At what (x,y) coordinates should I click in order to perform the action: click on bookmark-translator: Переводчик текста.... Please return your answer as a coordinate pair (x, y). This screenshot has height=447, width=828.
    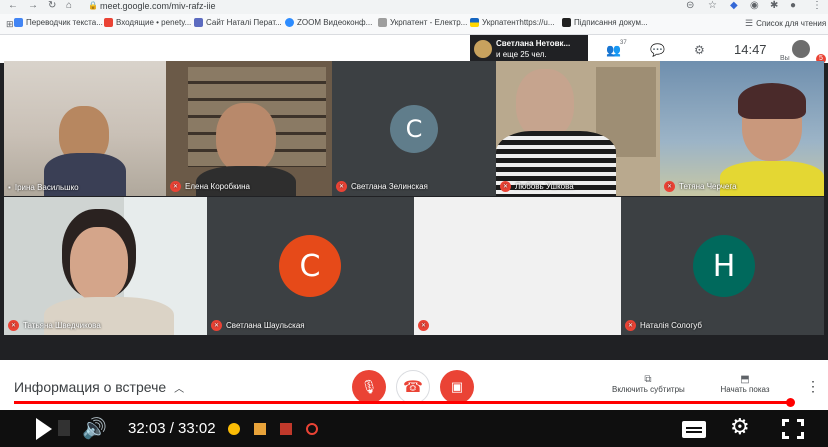
    Looking at the image, I should click on (58, 22).